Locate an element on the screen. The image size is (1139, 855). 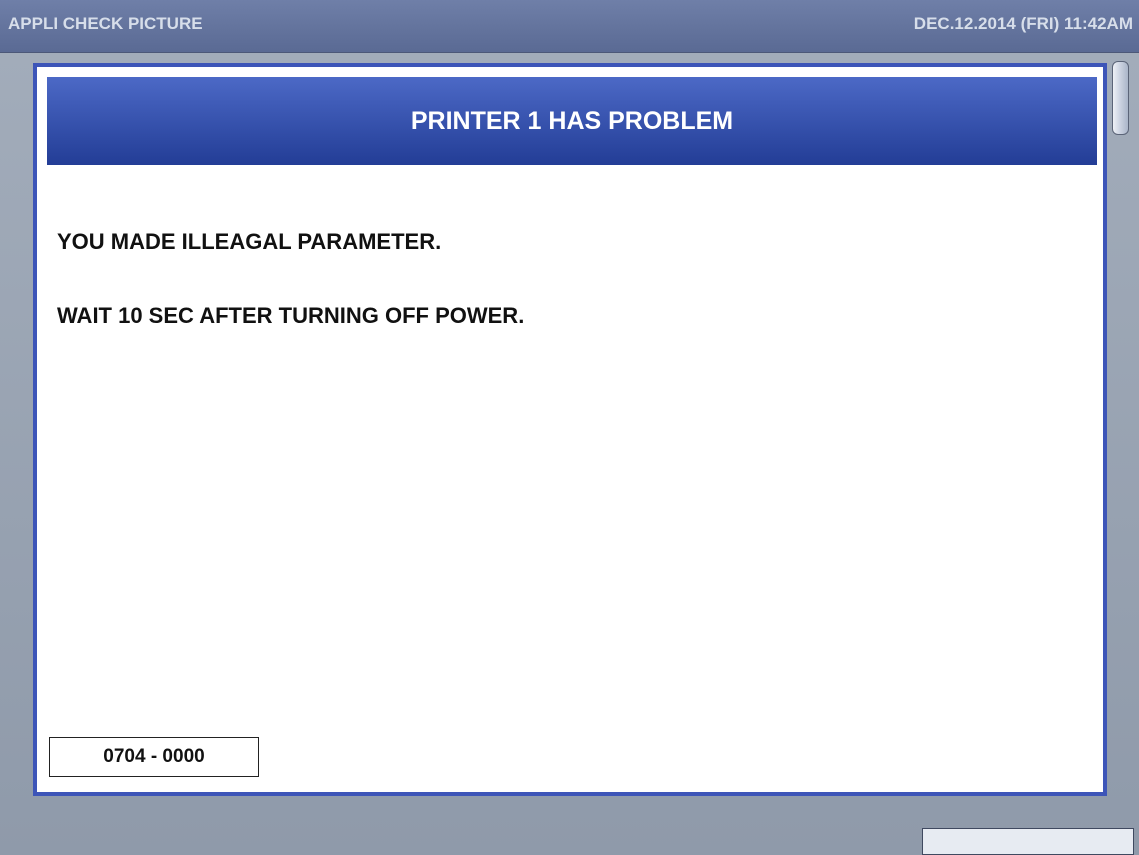
bottom-button-slot is located at coordinates (1028, 841).